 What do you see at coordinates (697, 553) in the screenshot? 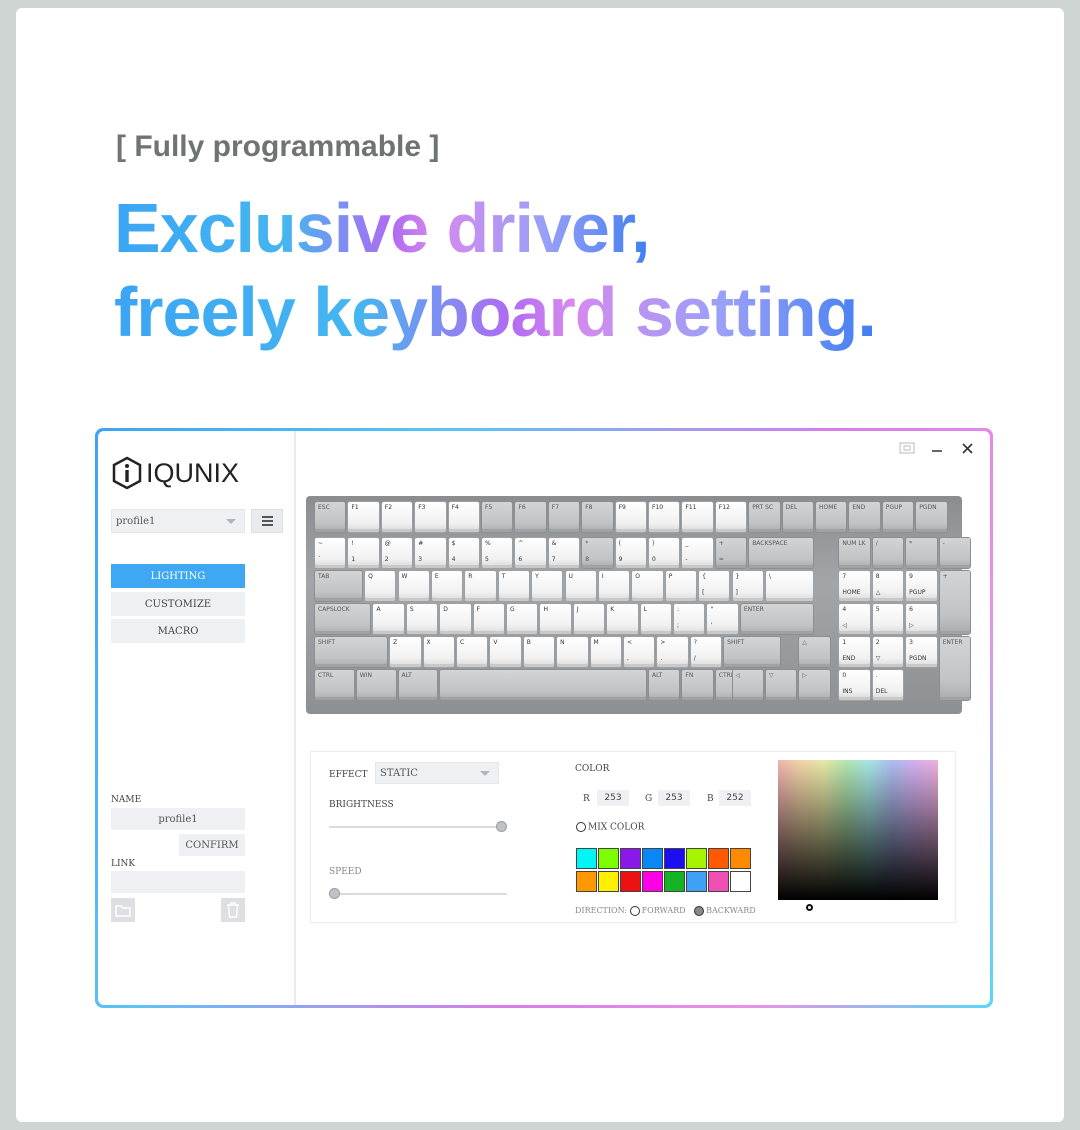
I see `keyboard-key: _ -` at bounding box center [697, 553].